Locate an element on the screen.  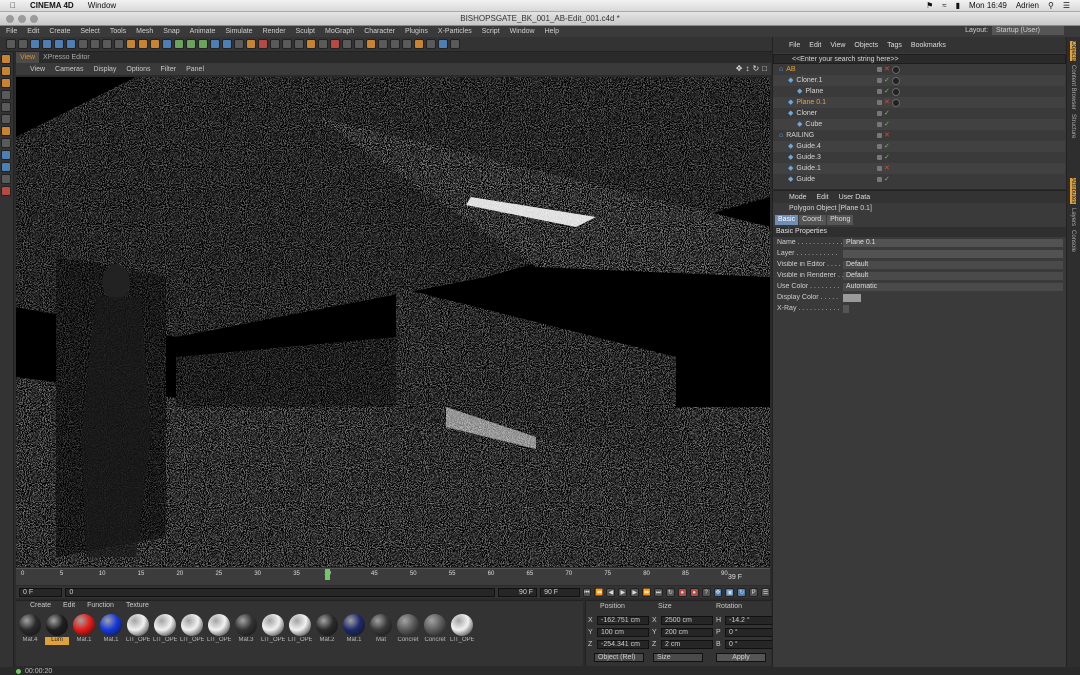
rotate-icon is located at coordinates (71, 44).